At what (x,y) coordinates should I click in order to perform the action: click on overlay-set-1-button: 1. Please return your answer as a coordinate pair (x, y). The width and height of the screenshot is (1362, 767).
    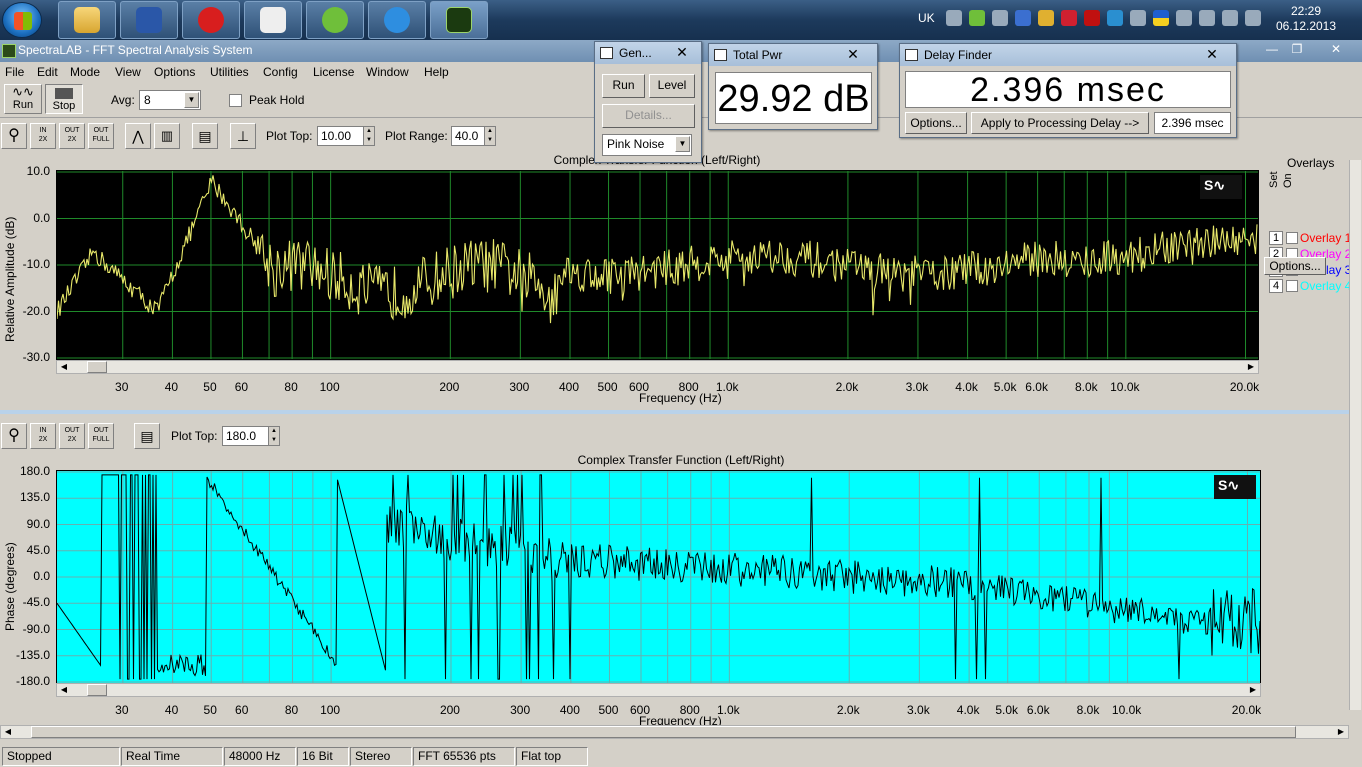
    Looking at the image, I should click on (1276, 238).